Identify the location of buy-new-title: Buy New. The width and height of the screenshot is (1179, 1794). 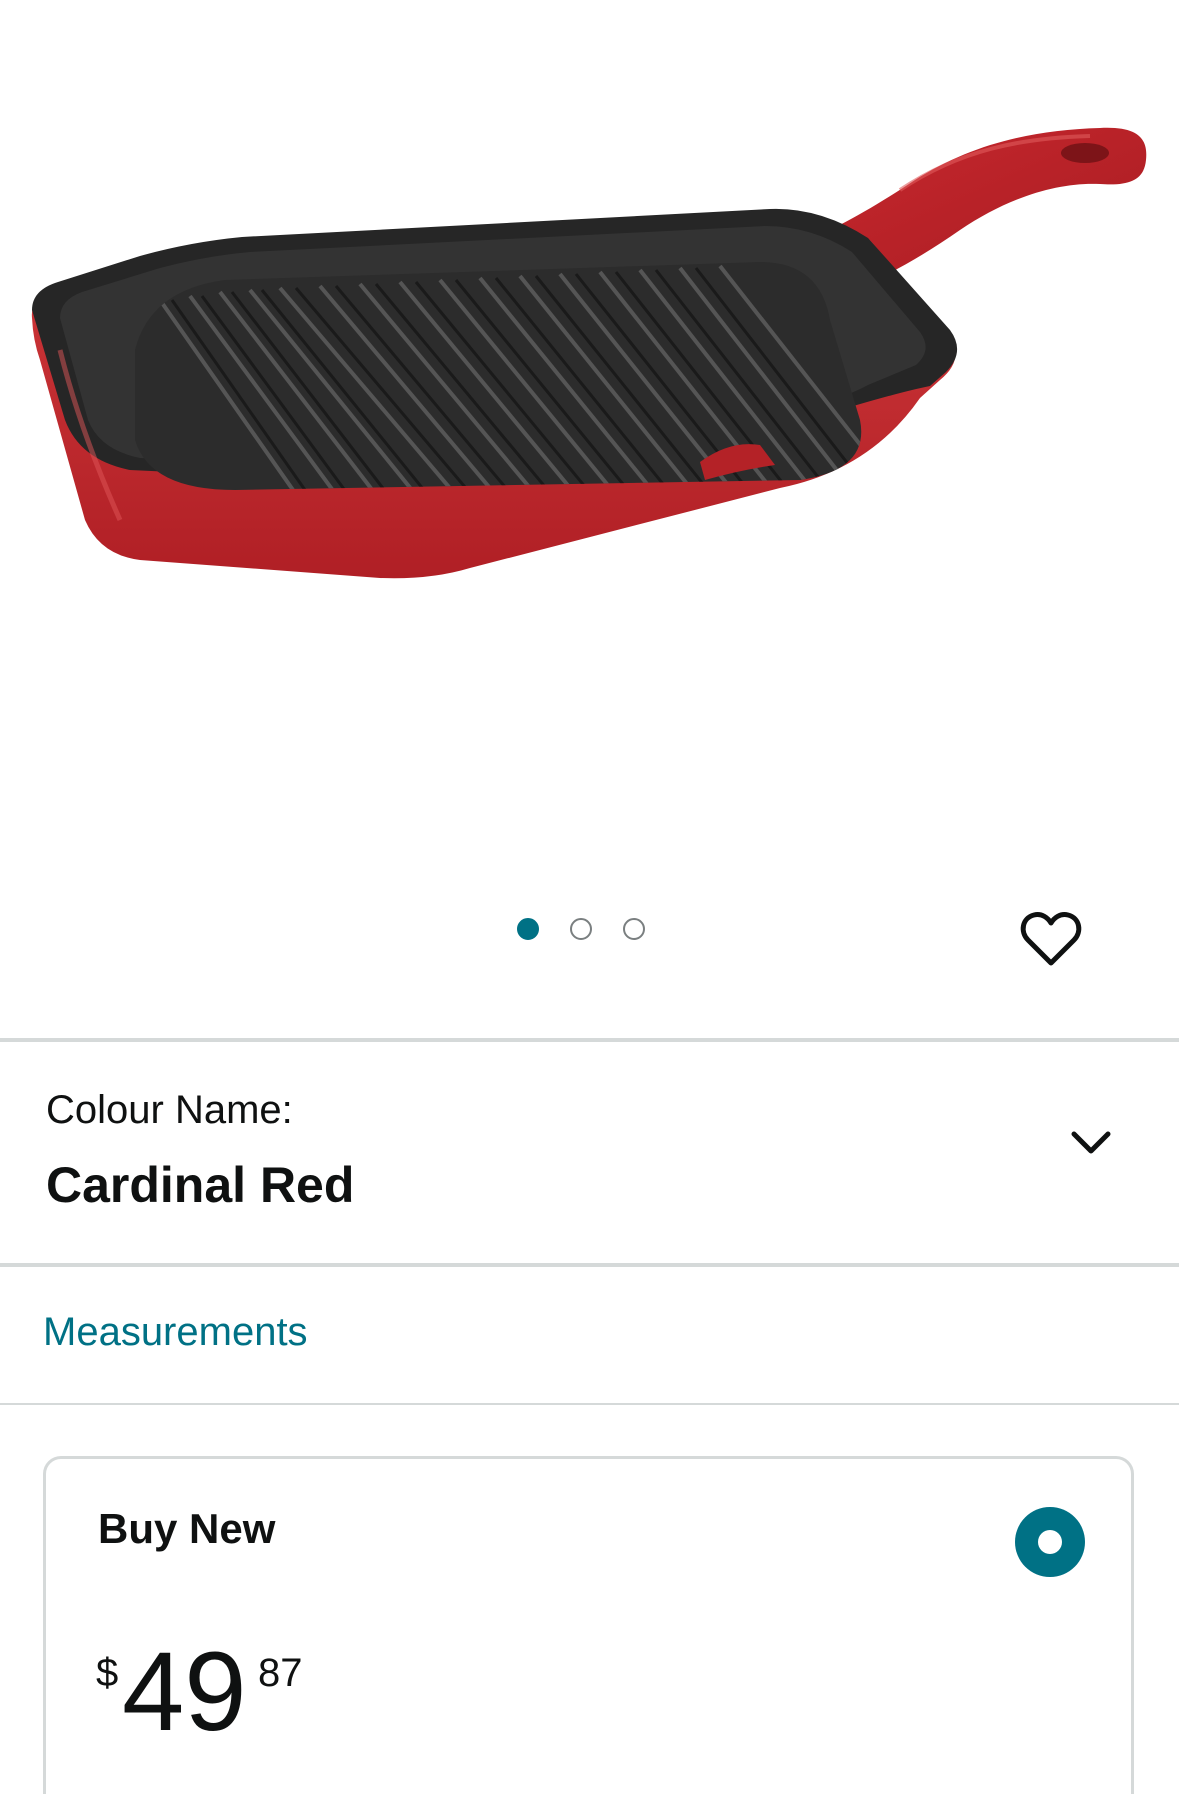
(187, 1528).